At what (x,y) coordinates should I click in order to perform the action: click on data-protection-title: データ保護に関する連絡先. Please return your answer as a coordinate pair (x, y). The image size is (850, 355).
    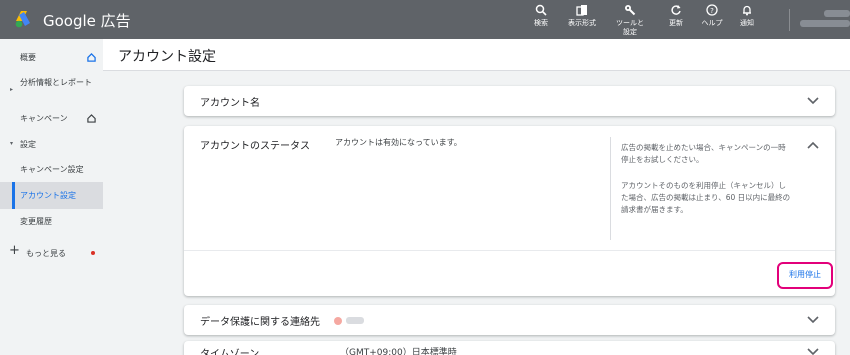
    Looking at the image, I should click on (260, 322).